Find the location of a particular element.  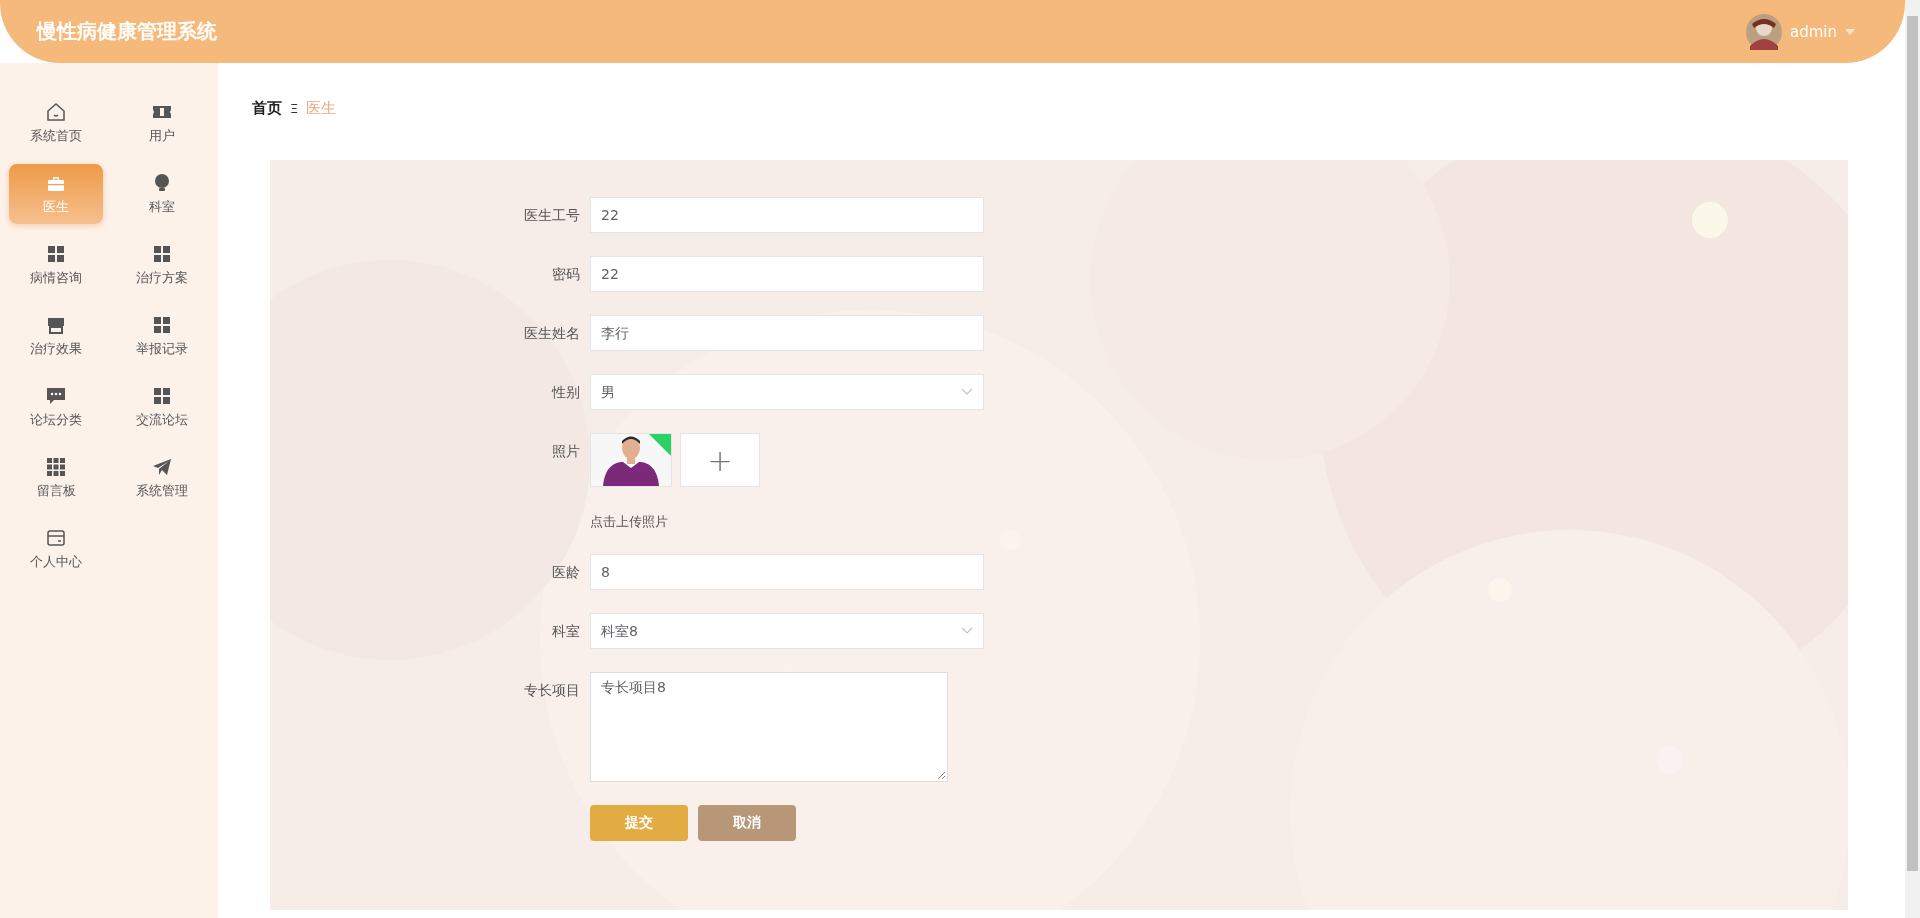

card-icon is located at coordinates (56, 537).